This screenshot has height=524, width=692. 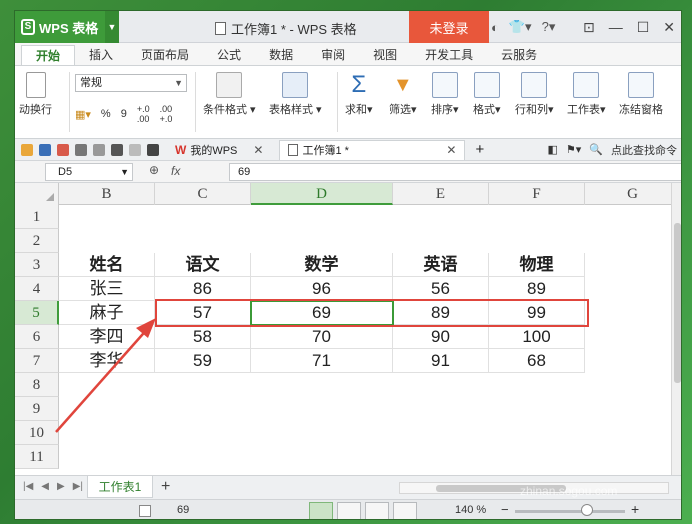 I want to click on tab-data: 数据, so click(x=281, y=55).